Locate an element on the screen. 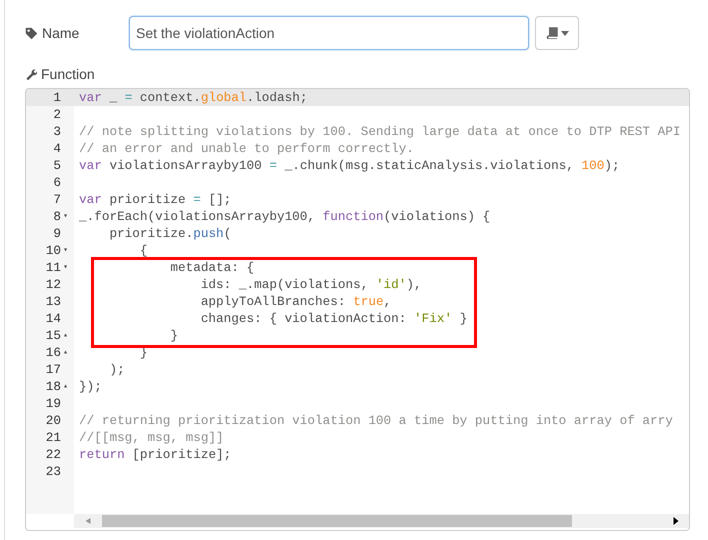  line-number: 3 is located at coordinates (57, 131).